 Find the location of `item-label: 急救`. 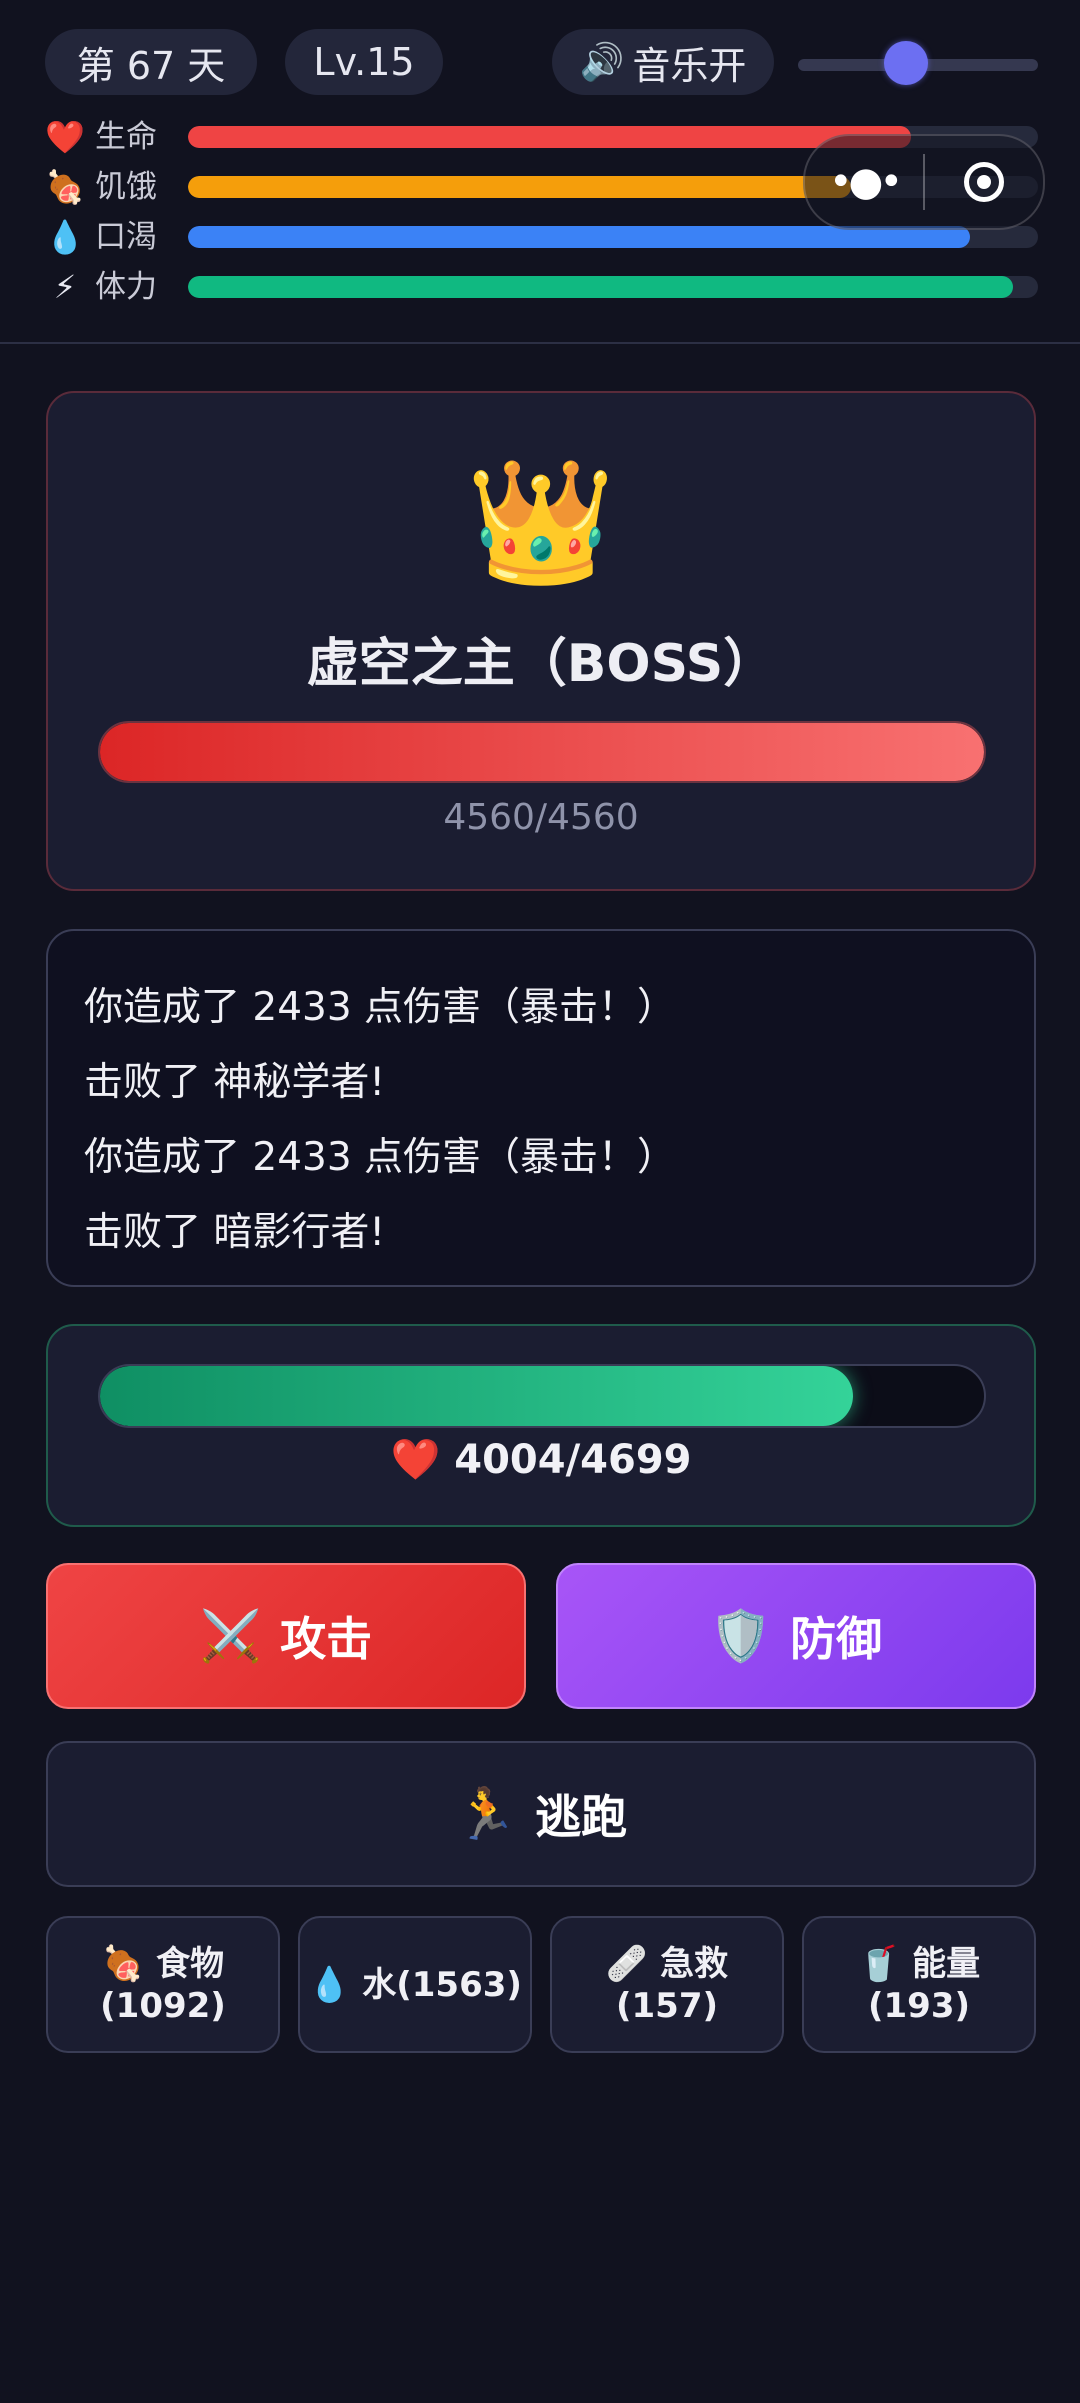

item-label: 急救 is located at coordinates (694, 1963).